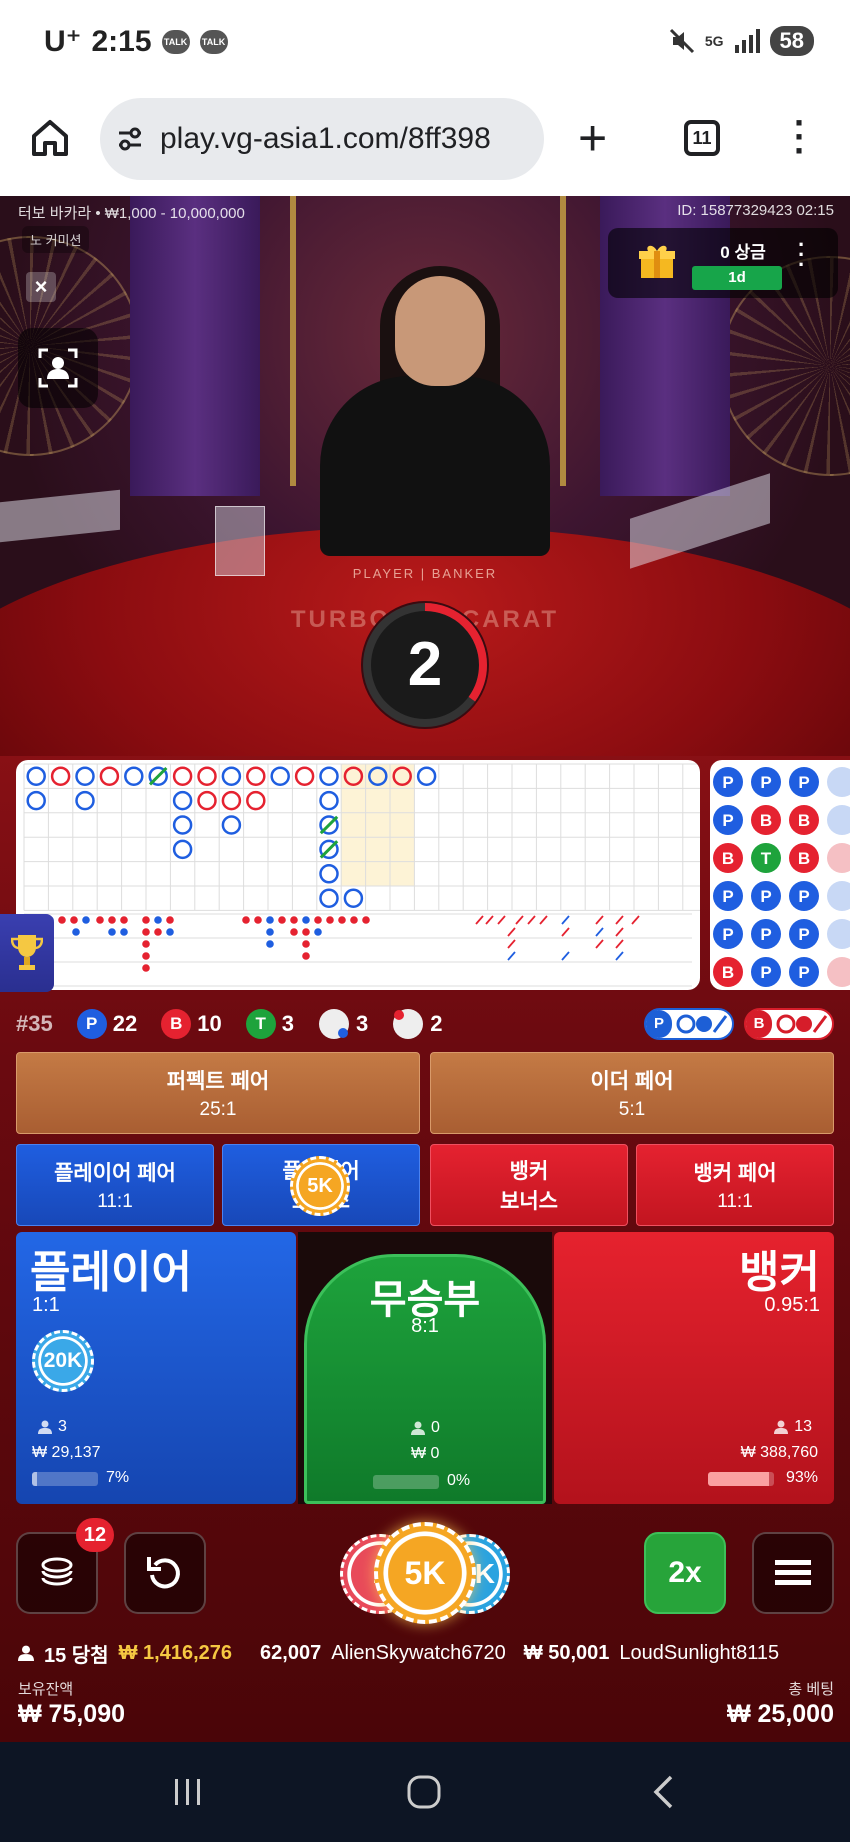 This screenshot has width=850, height=1842. I want to click on card-tray, so click(60, 516).